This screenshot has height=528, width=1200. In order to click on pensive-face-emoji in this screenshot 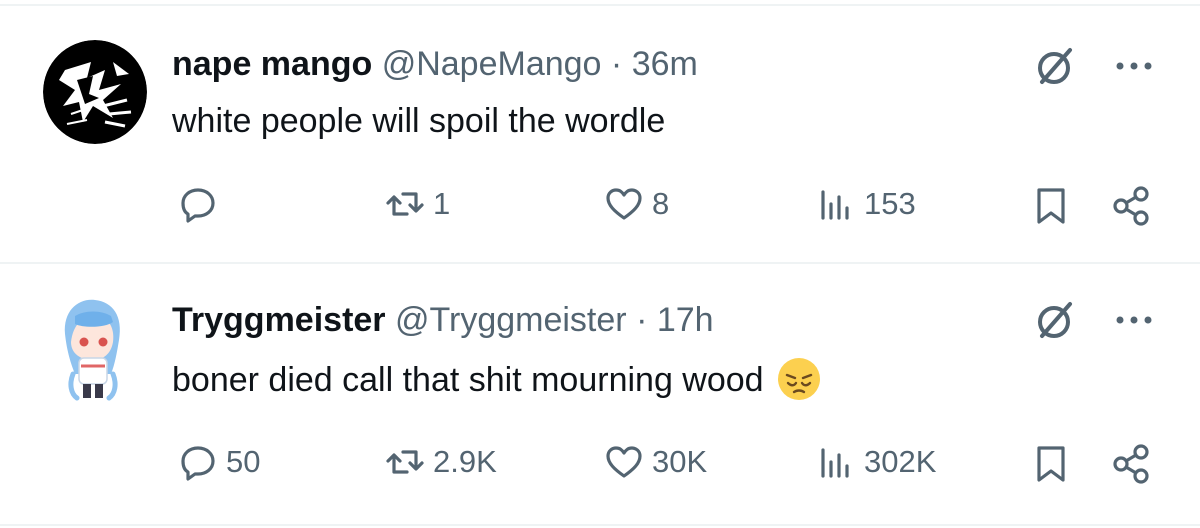, I will do `click(799, 379)`.